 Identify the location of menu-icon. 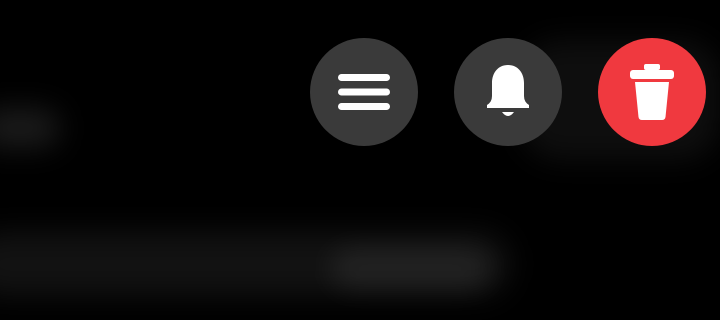
(364, 92).